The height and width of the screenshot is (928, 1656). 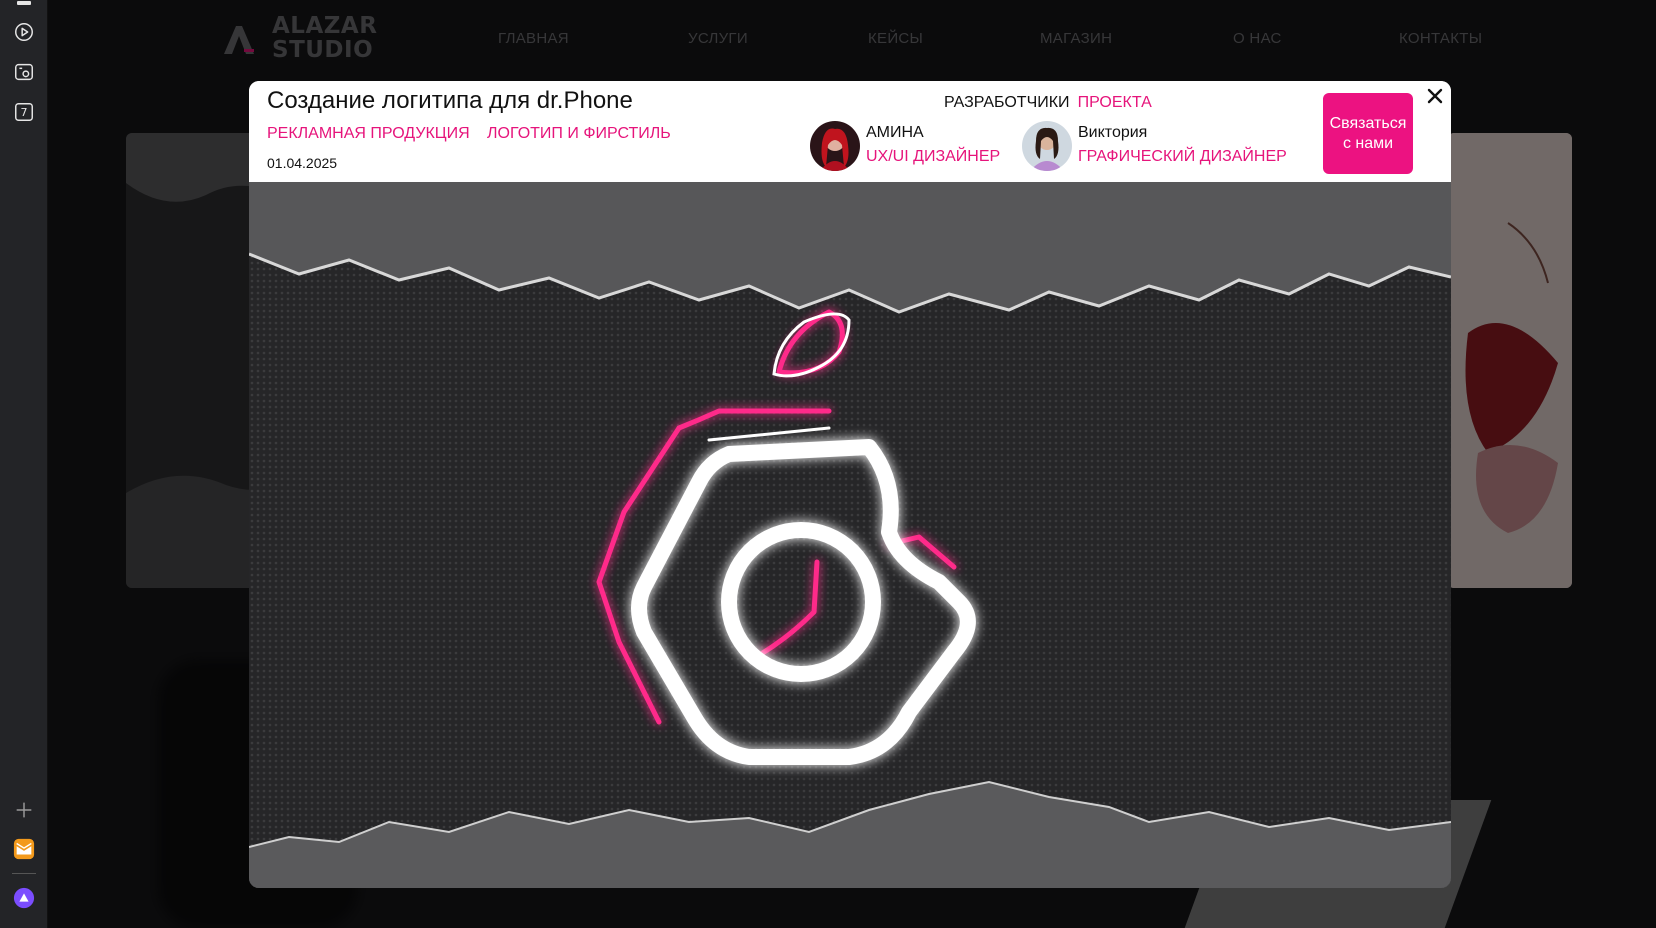 I want to click on developers-heading: РАЗРАБОТЧИКИ ПРОЕКТА, so click(x=1048, y=103).